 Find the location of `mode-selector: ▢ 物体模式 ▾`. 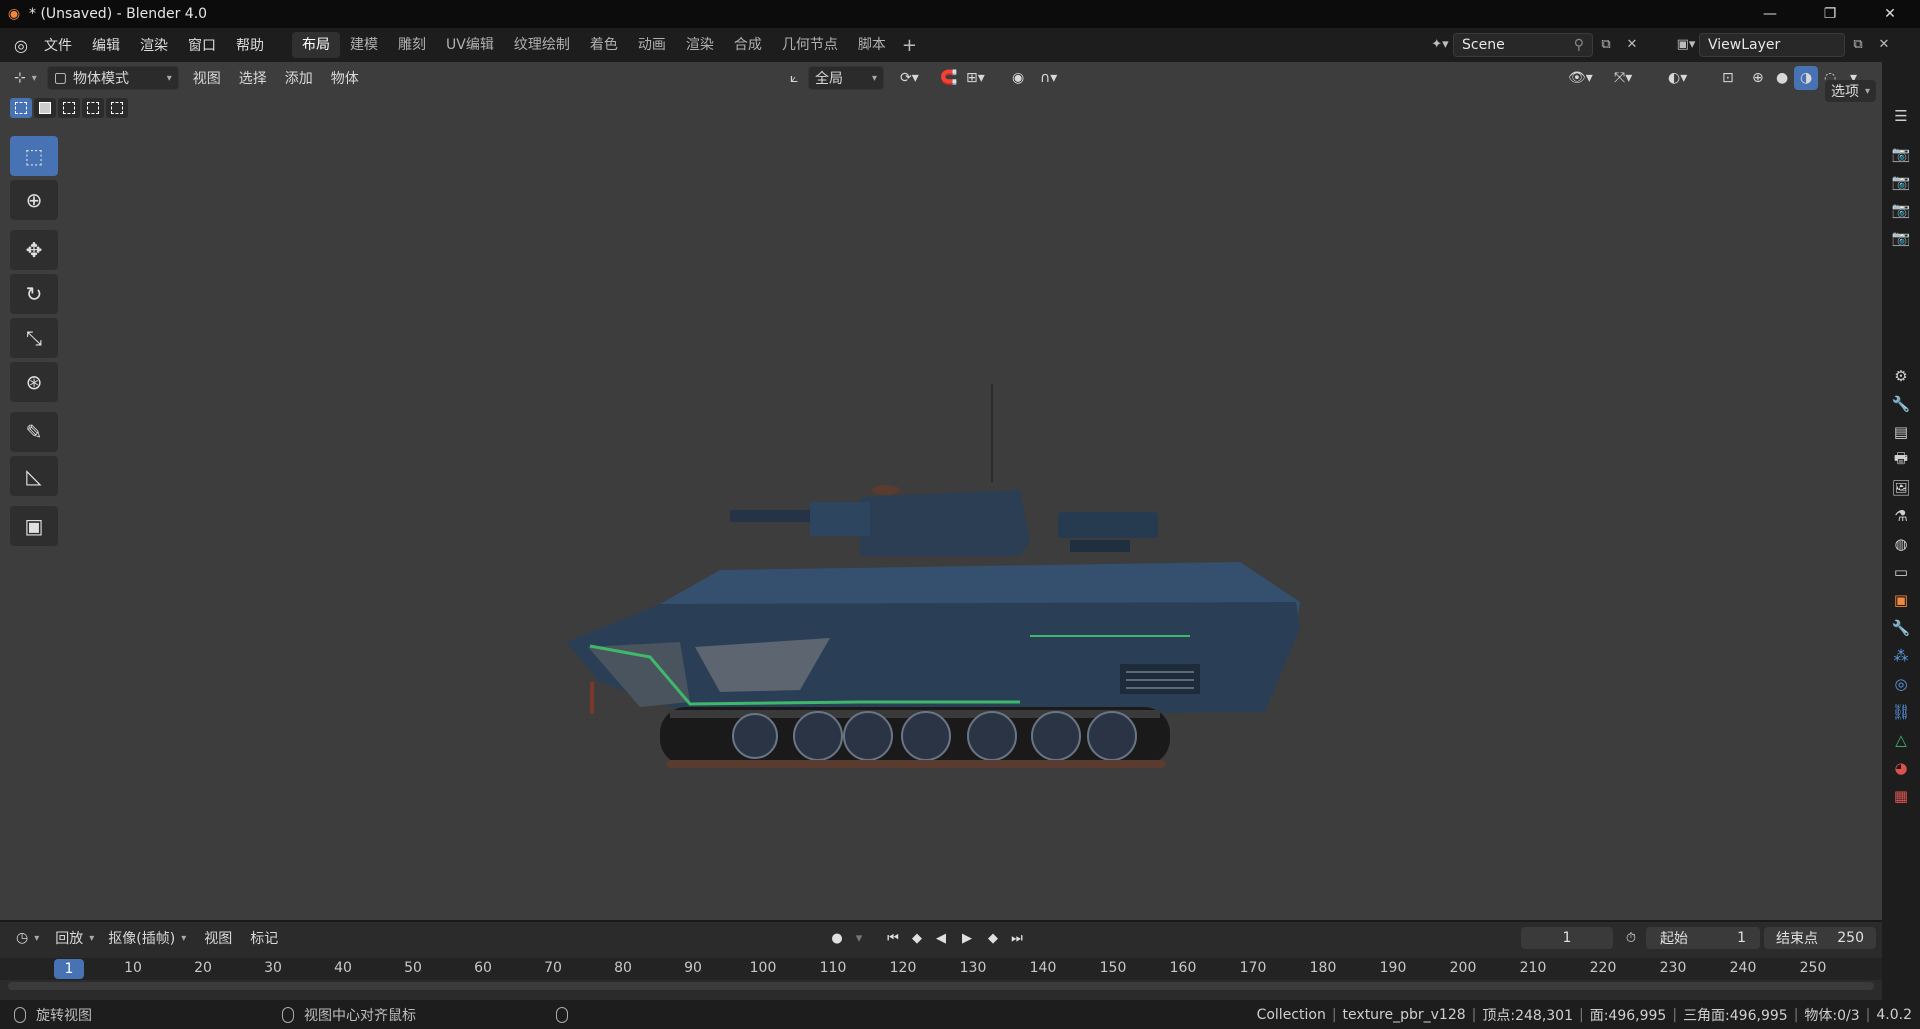

mode-selector: ▢ 物体模式 ▾ is located at coordinates (112, 78).